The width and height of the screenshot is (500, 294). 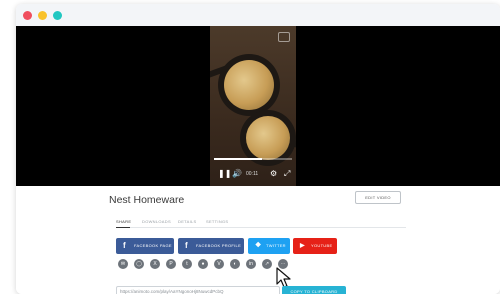 I want to click on facebook-page-label: FACEBOOK PAGE, so click(x=153, y=245).